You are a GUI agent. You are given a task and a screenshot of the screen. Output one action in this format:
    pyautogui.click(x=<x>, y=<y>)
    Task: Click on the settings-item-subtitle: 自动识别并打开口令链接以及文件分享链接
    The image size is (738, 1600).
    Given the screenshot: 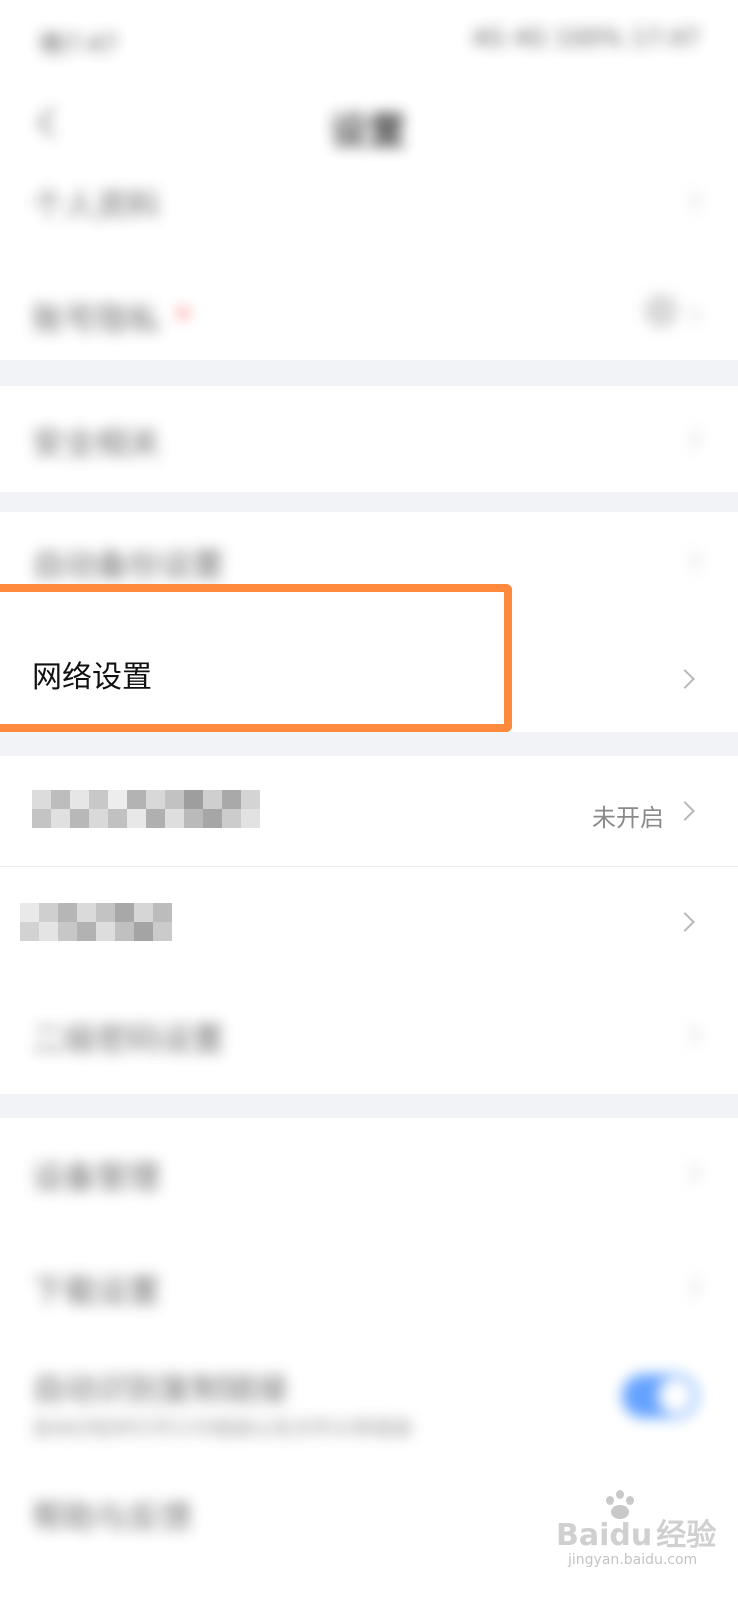 What is the action you would take?
    pyautogui.click(x=222, y=1428)
    